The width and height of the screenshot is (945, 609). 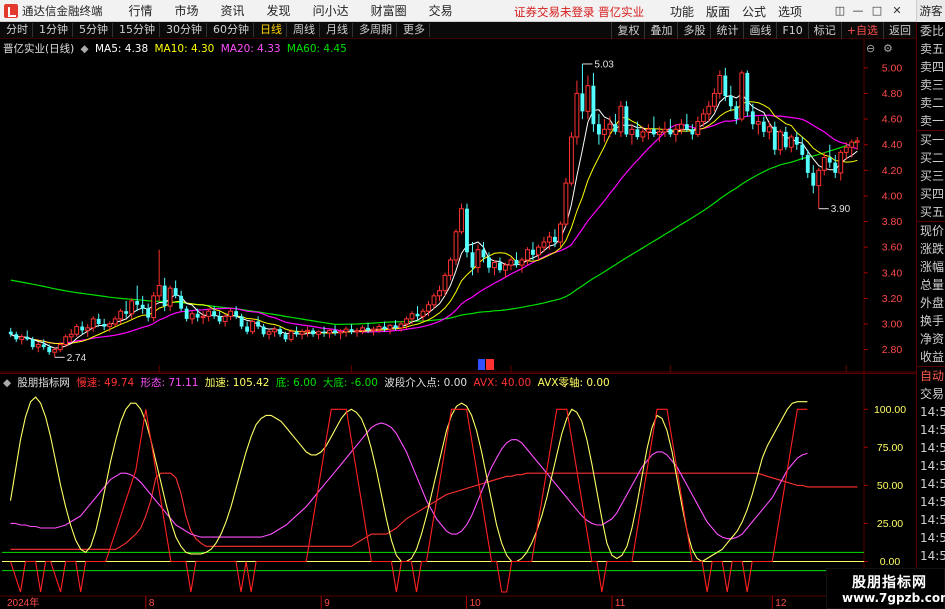 What do you see at coordinates (897, 10) in the screenshot?
I see `close-icon: ✕` at bounding box center [897, 10].